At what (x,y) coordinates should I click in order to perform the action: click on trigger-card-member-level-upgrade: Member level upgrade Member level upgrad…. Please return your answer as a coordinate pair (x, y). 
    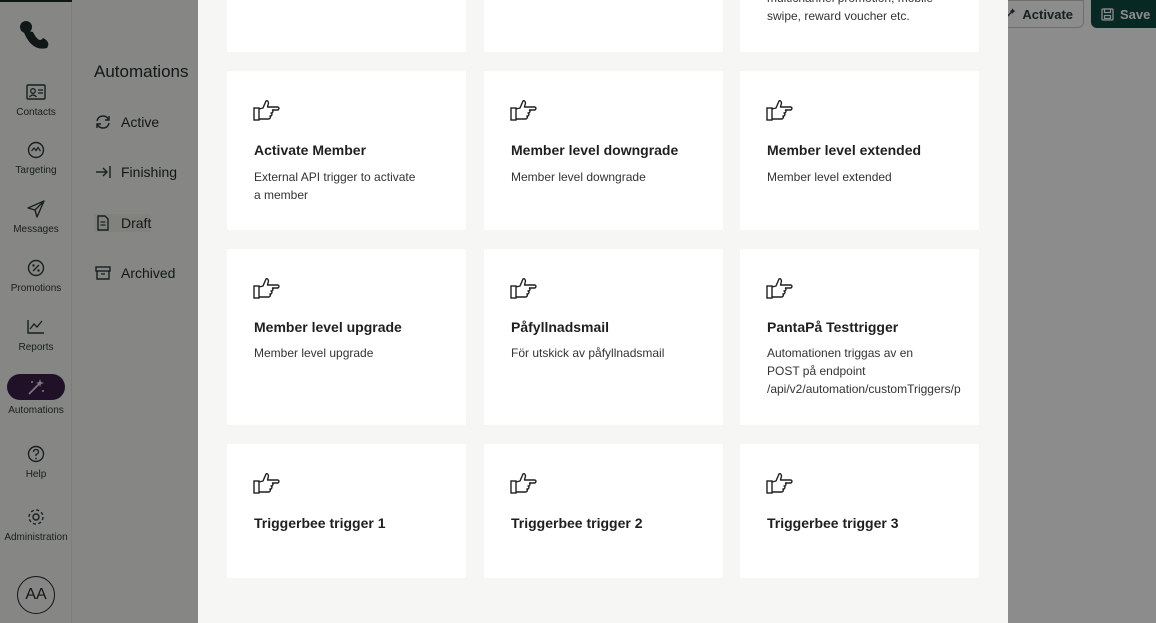
    Looking at the image, I should click on (346, 337).